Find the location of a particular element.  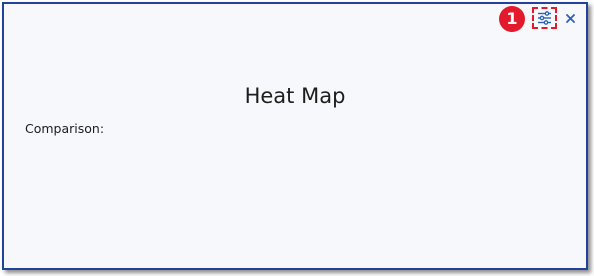

sliders-icon is located at coordinates (544, 18).